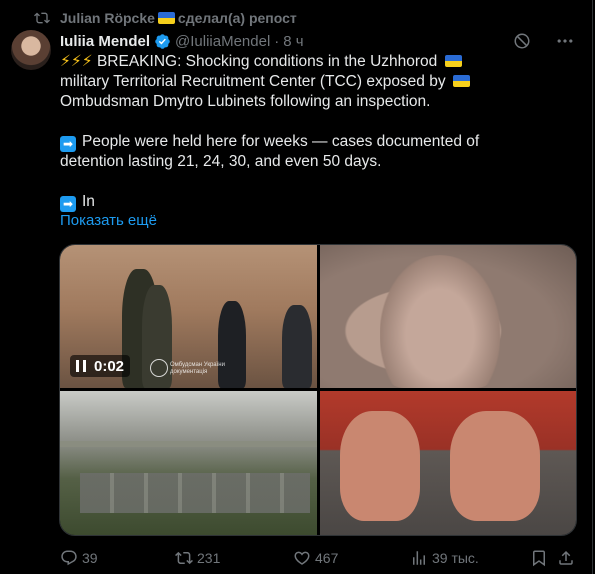 This screenshot has height=574, width=595. Describe the element at coordinates (293, 41) in the screenshot. I see `tweet-time: 8 ч` at that location.